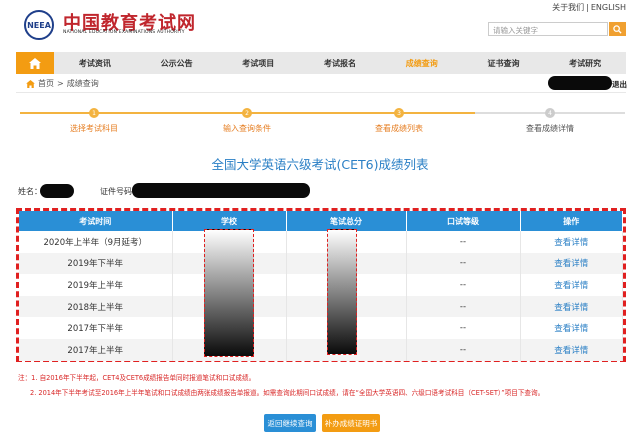 This screenshot has width=640, height=436. Describe the element at coordinates (321, 306) in the screenshot. I see `table-row: 2018年上半年 -- 查看详情` at that location.